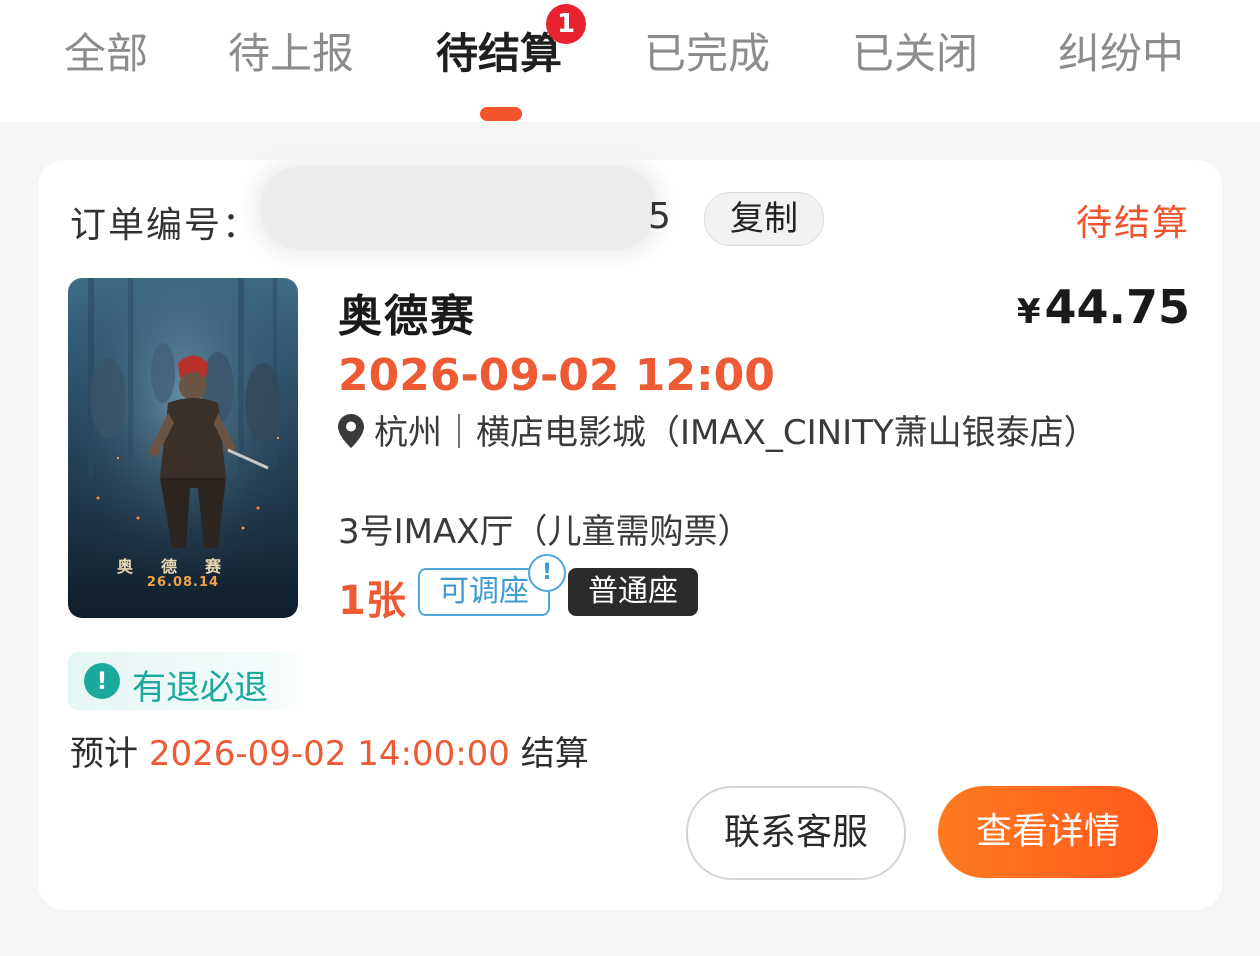  I want to click on order-number-label: 订单编号：, so click(165, 225).